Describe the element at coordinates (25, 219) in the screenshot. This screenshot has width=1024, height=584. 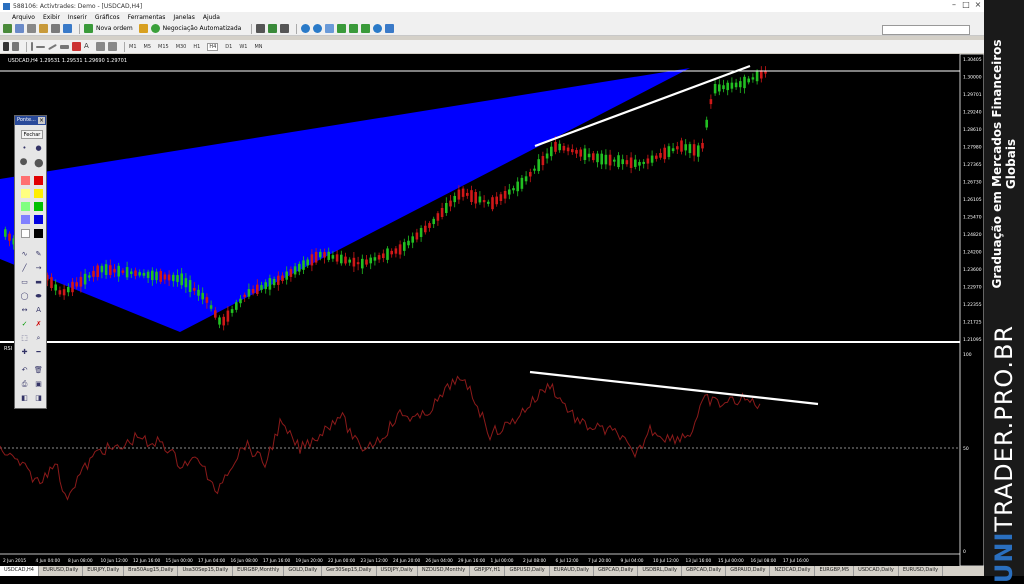
I see `color-swatch-blue-light` at that location.